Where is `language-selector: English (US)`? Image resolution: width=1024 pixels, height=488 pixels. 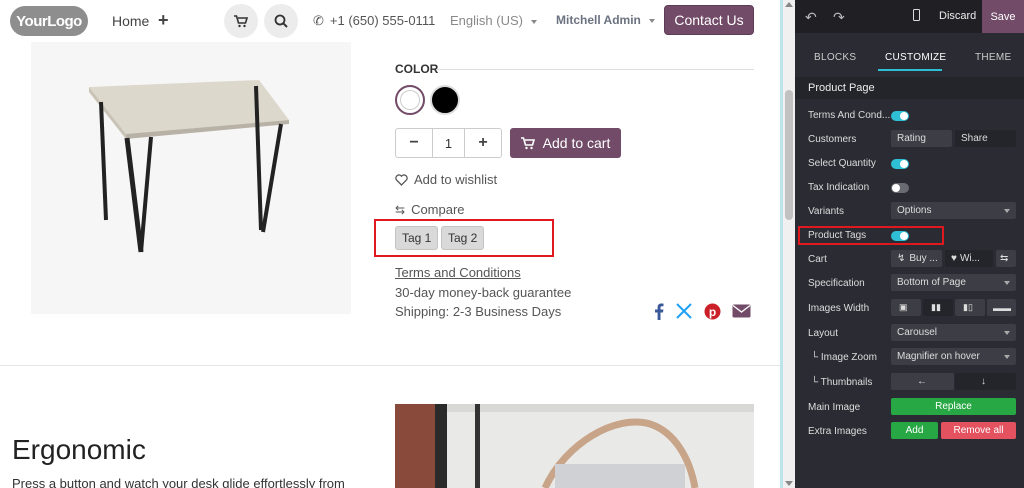
language-selector: English (US) is located at coordinates (493, 20).